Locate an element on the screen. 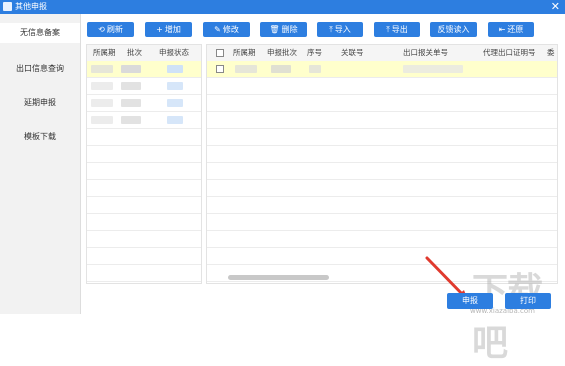 This screenshot has width=565, height=366. column-header: 序号 is located at coordinates (314, 52).